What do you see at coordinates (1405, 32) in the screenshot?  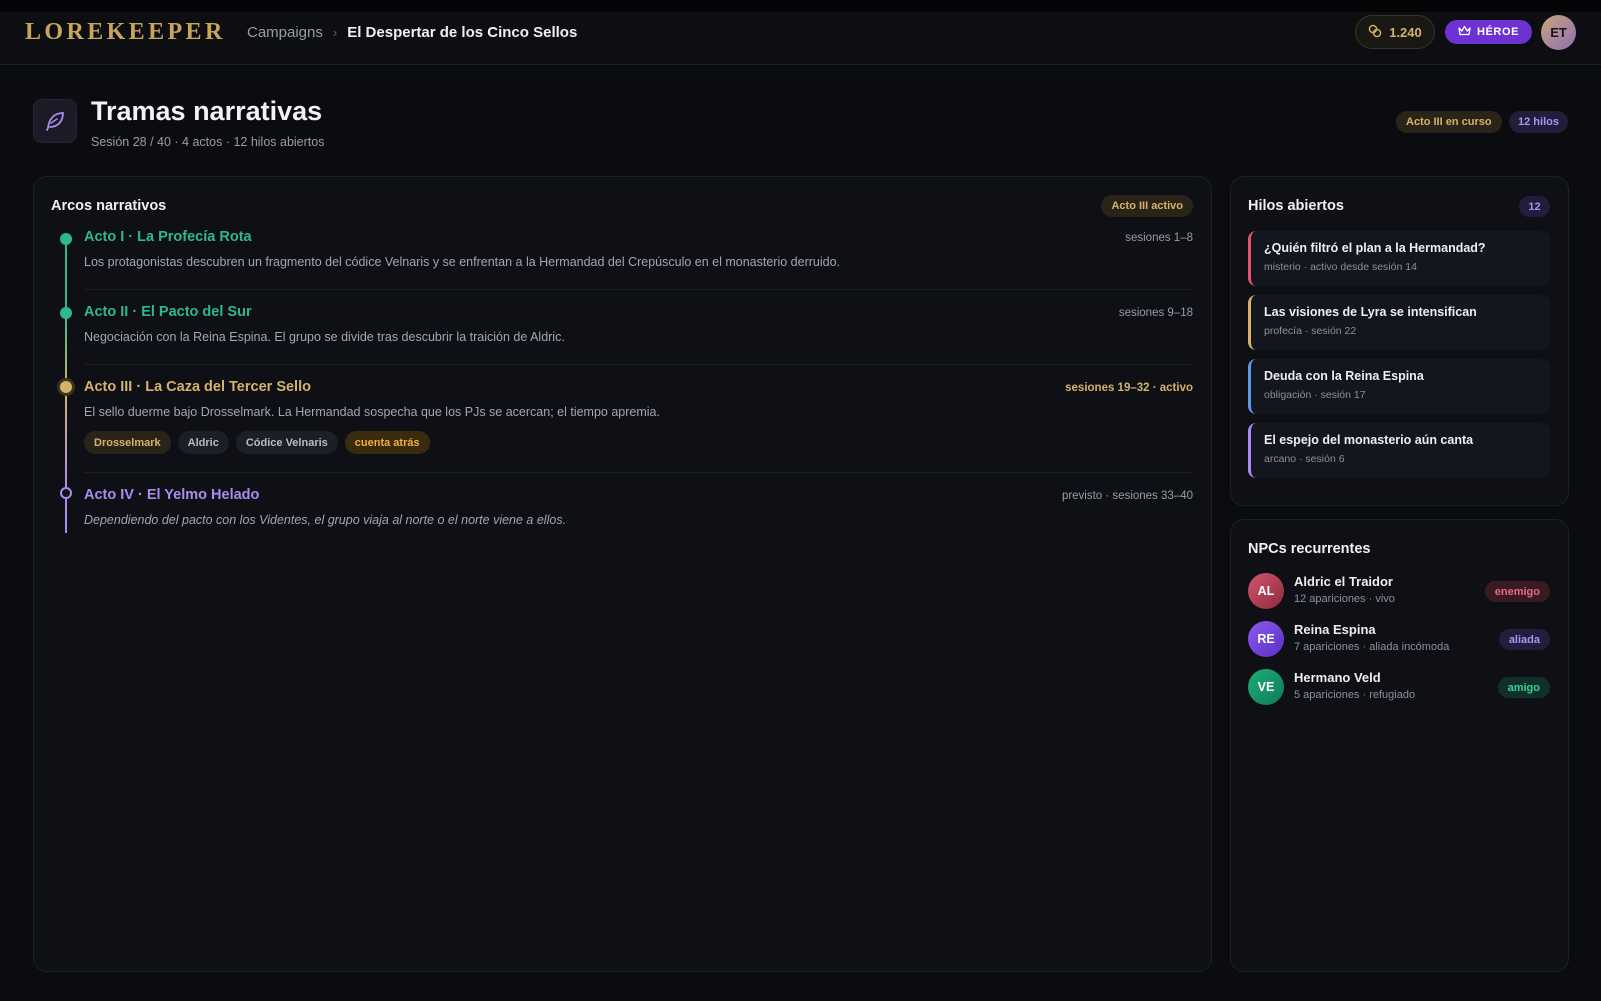 I see `coins-value: 1.240` at bounding box center [1405, 32].